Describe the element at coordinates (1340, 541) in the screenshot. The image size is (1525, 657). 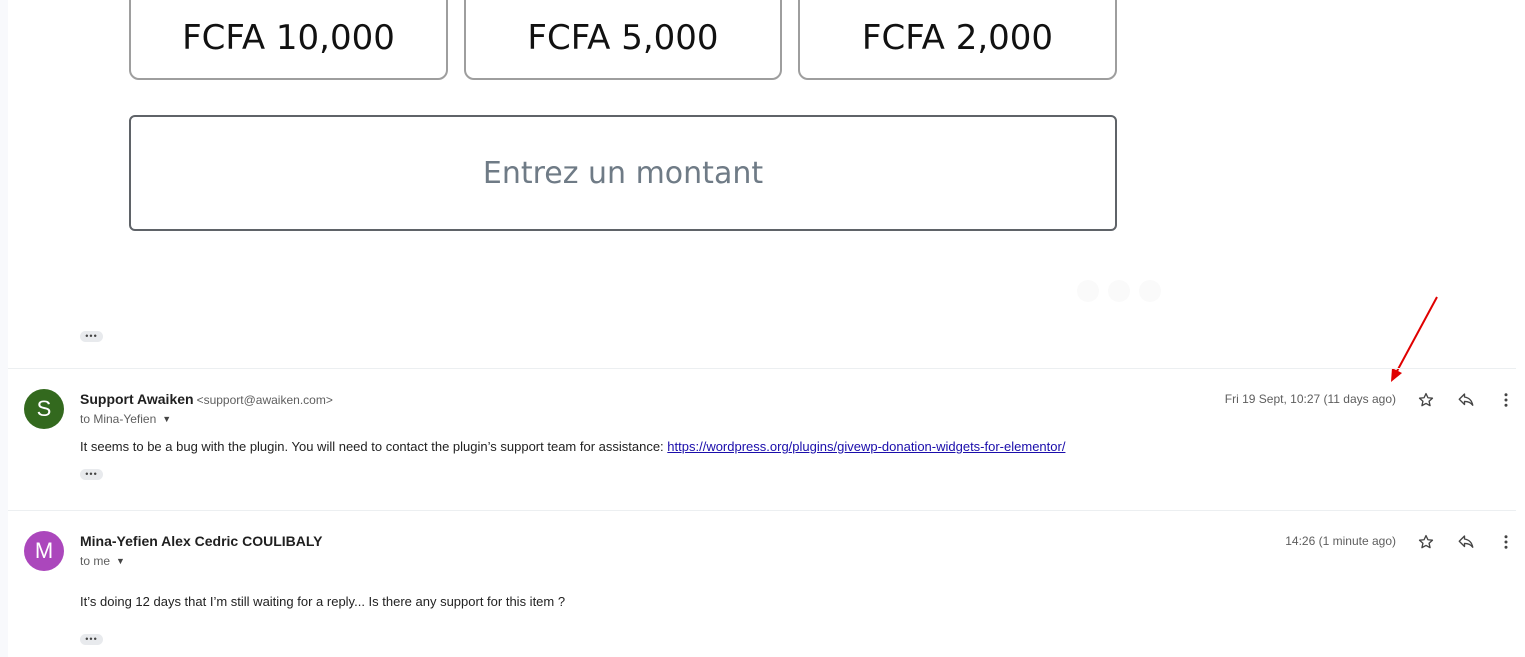
I see `message-timestamp: 14:26 (1 minute ago)` at that location.